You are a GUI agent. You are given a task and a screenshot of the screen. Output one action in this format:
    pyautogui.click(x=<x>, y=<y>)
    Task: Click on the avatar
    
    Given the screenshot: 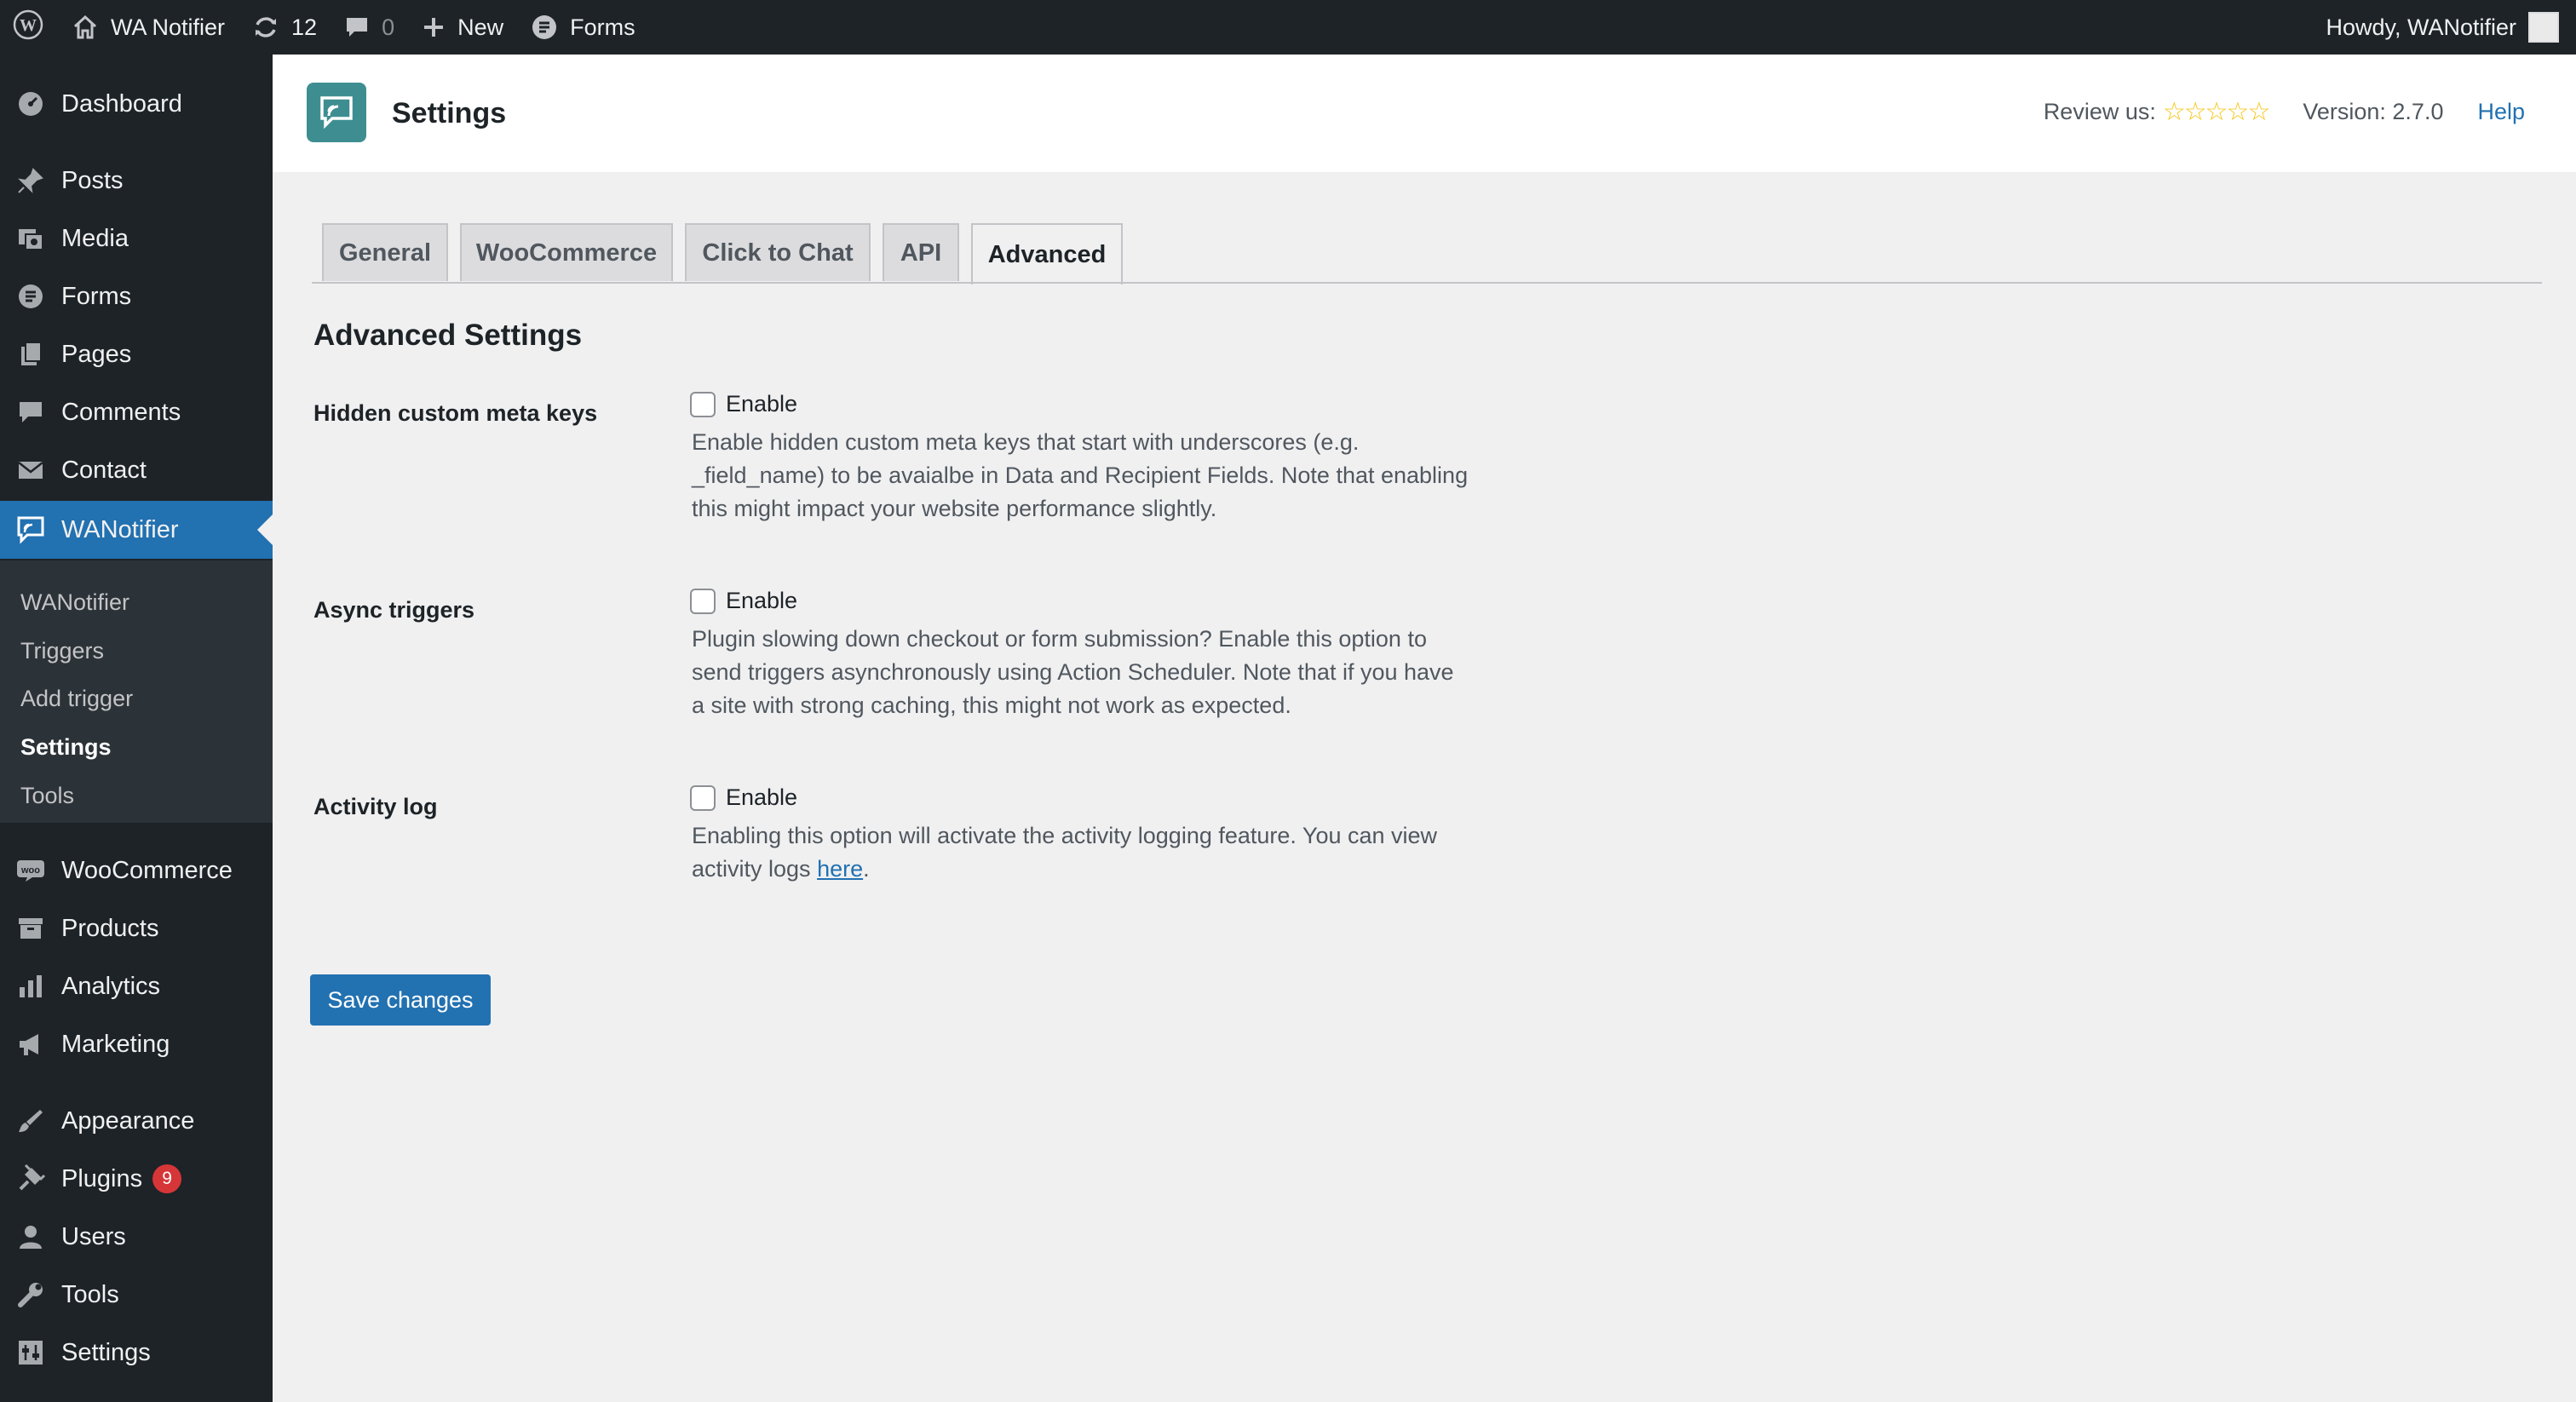 What is the action you would take?
    pyautogui.click(x=2544, y=27)
    